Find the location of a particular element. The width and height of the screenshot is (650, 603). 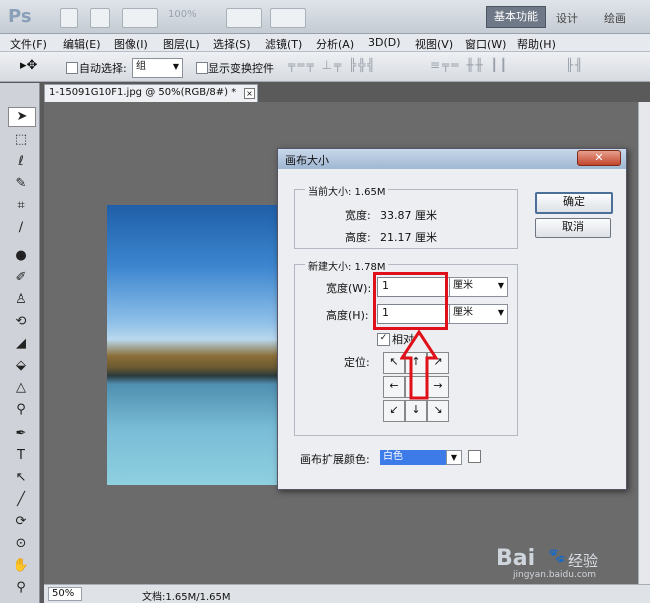

workspace-painting: 绘画 is located at coordinates (615, 18).